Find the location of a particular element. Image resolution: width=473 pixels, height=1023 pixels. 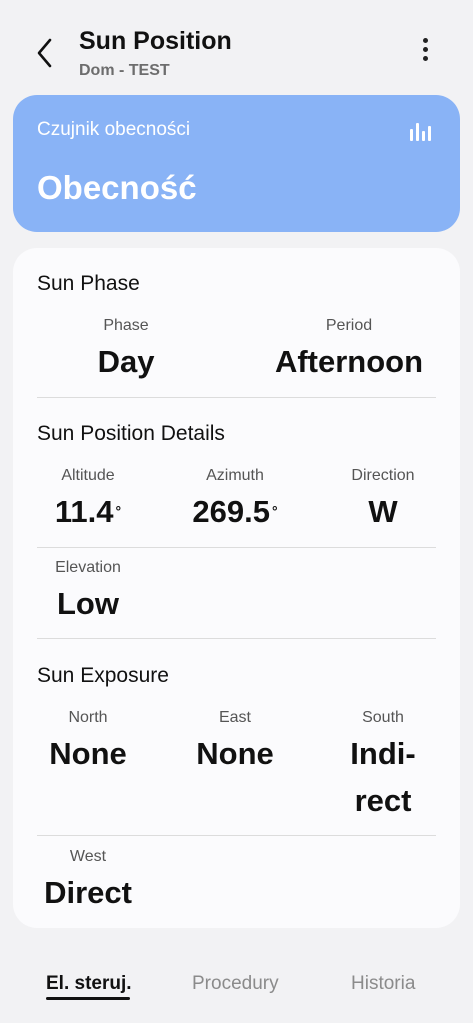

altitude-unit: ° is located at coordinates (118, 511).